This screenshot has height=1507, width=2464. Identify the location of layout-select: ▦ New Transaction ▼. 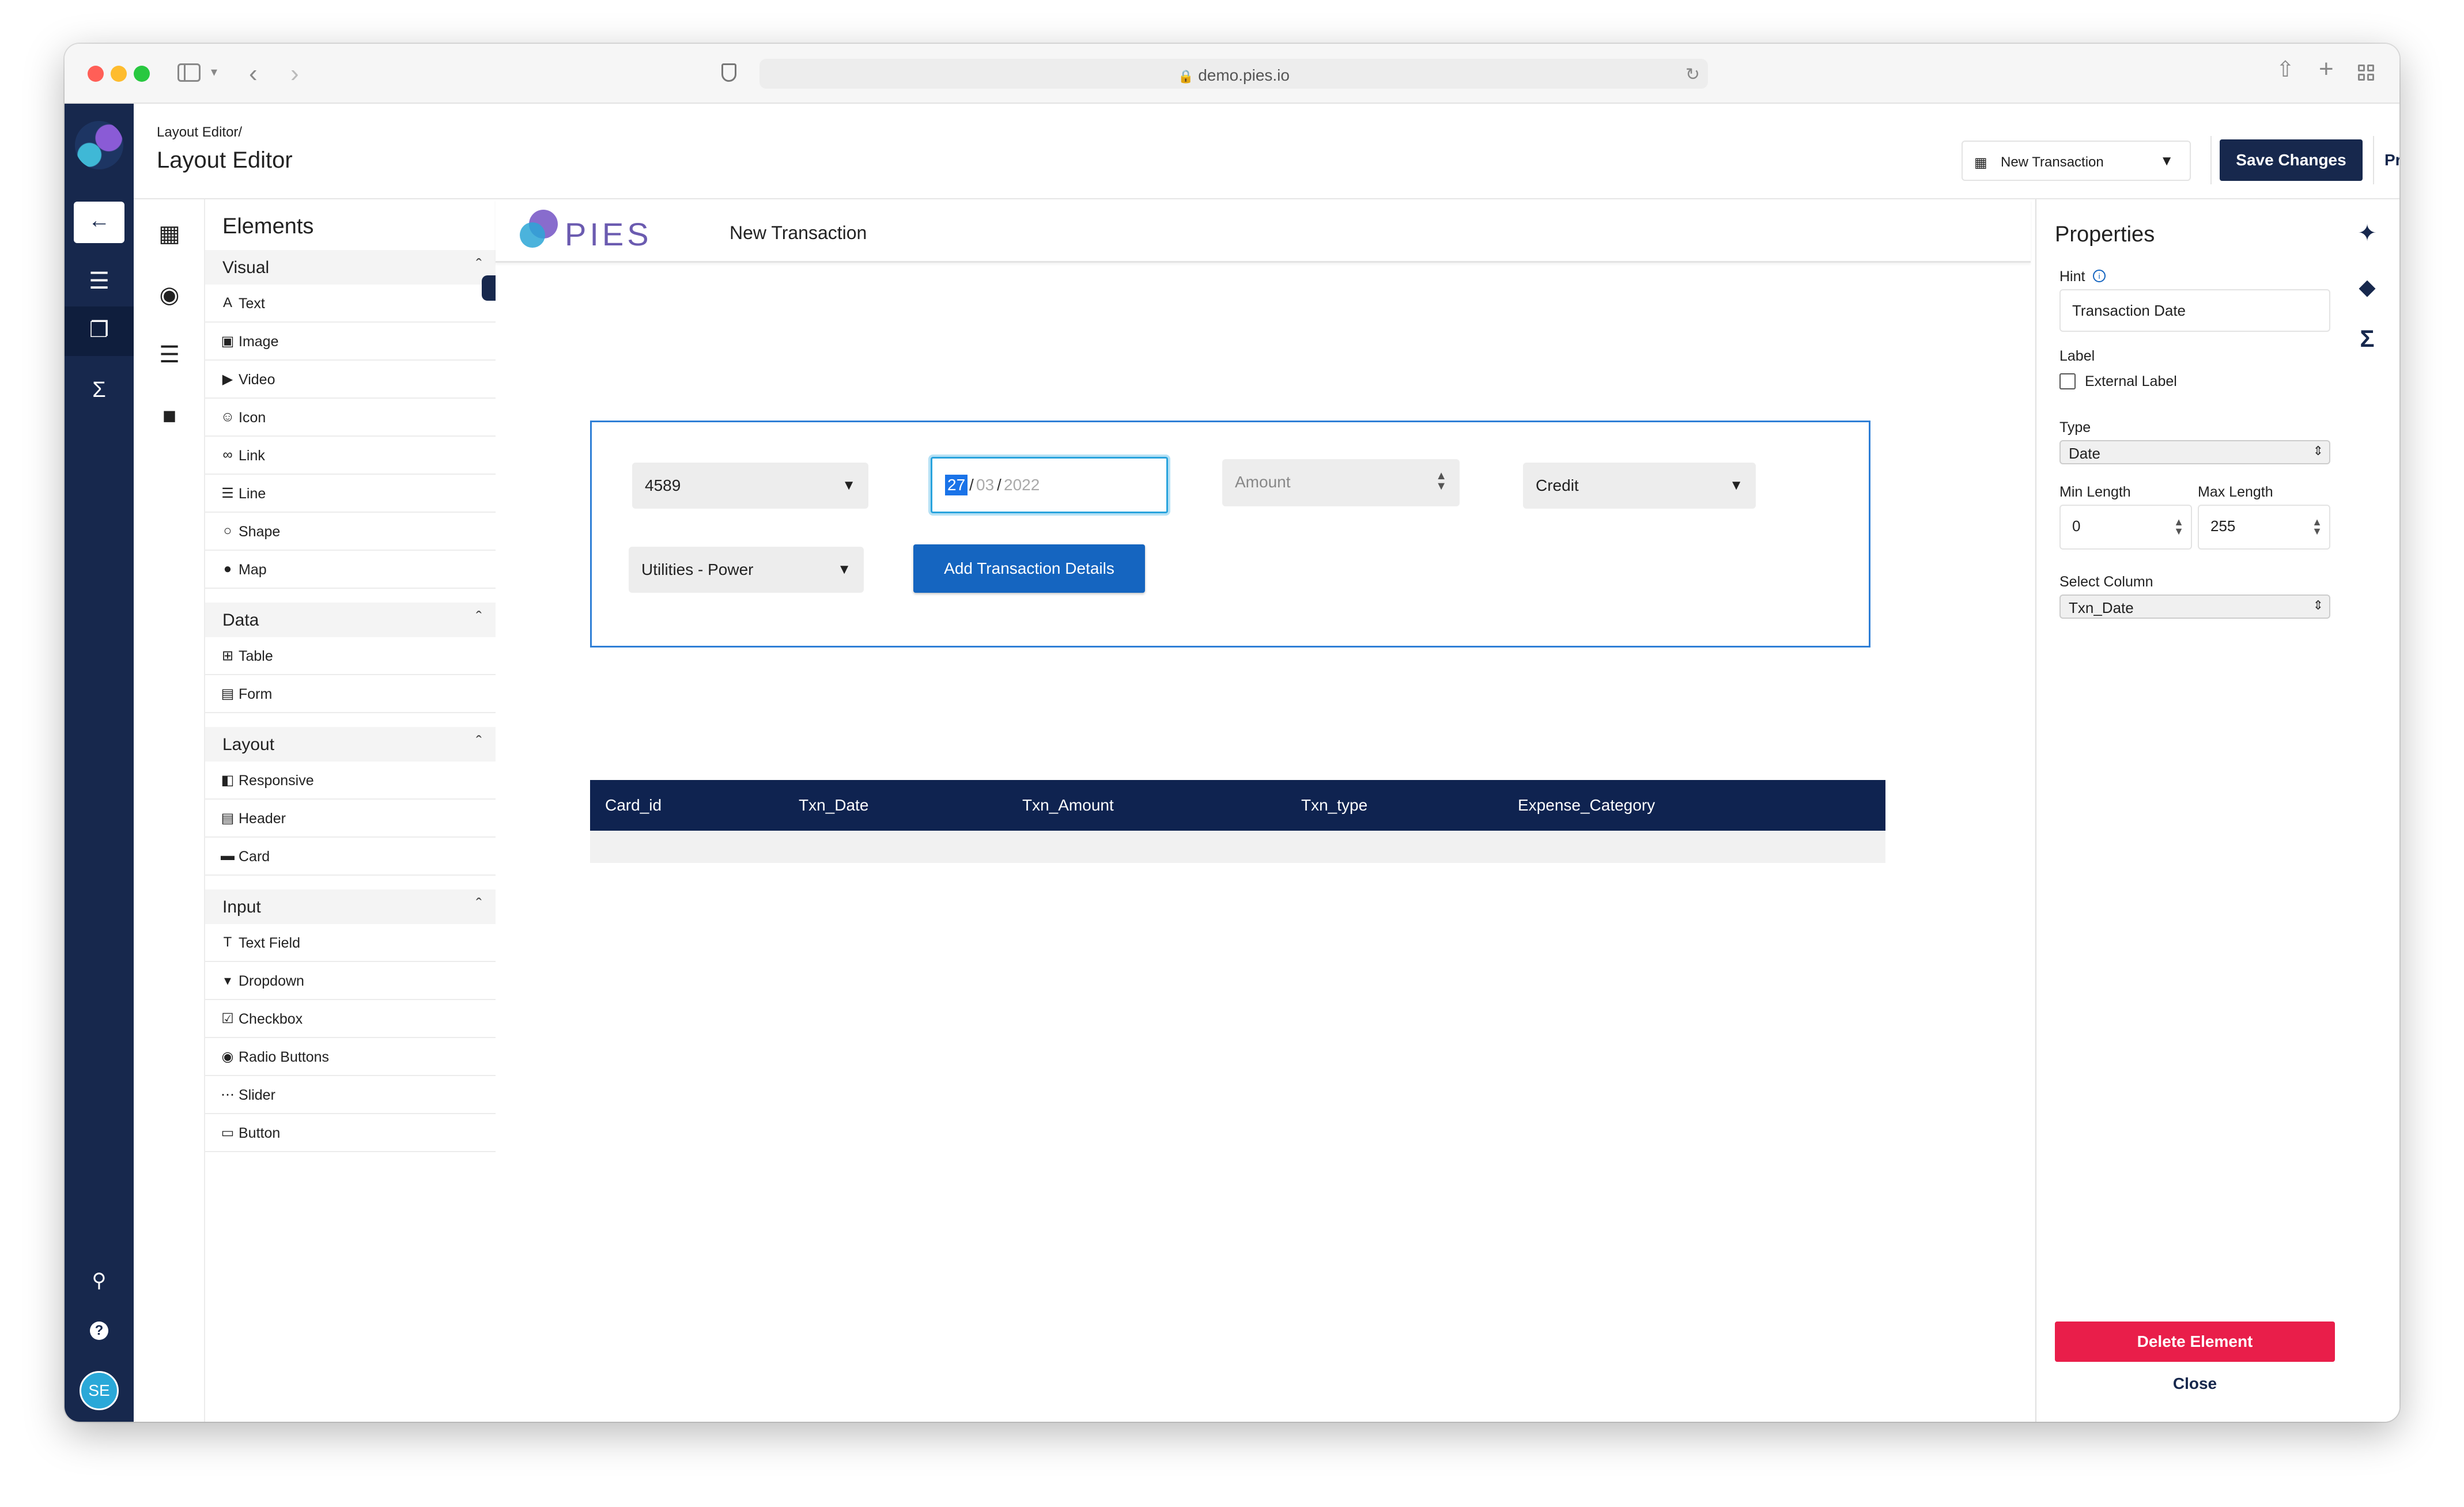
(2076, 161).